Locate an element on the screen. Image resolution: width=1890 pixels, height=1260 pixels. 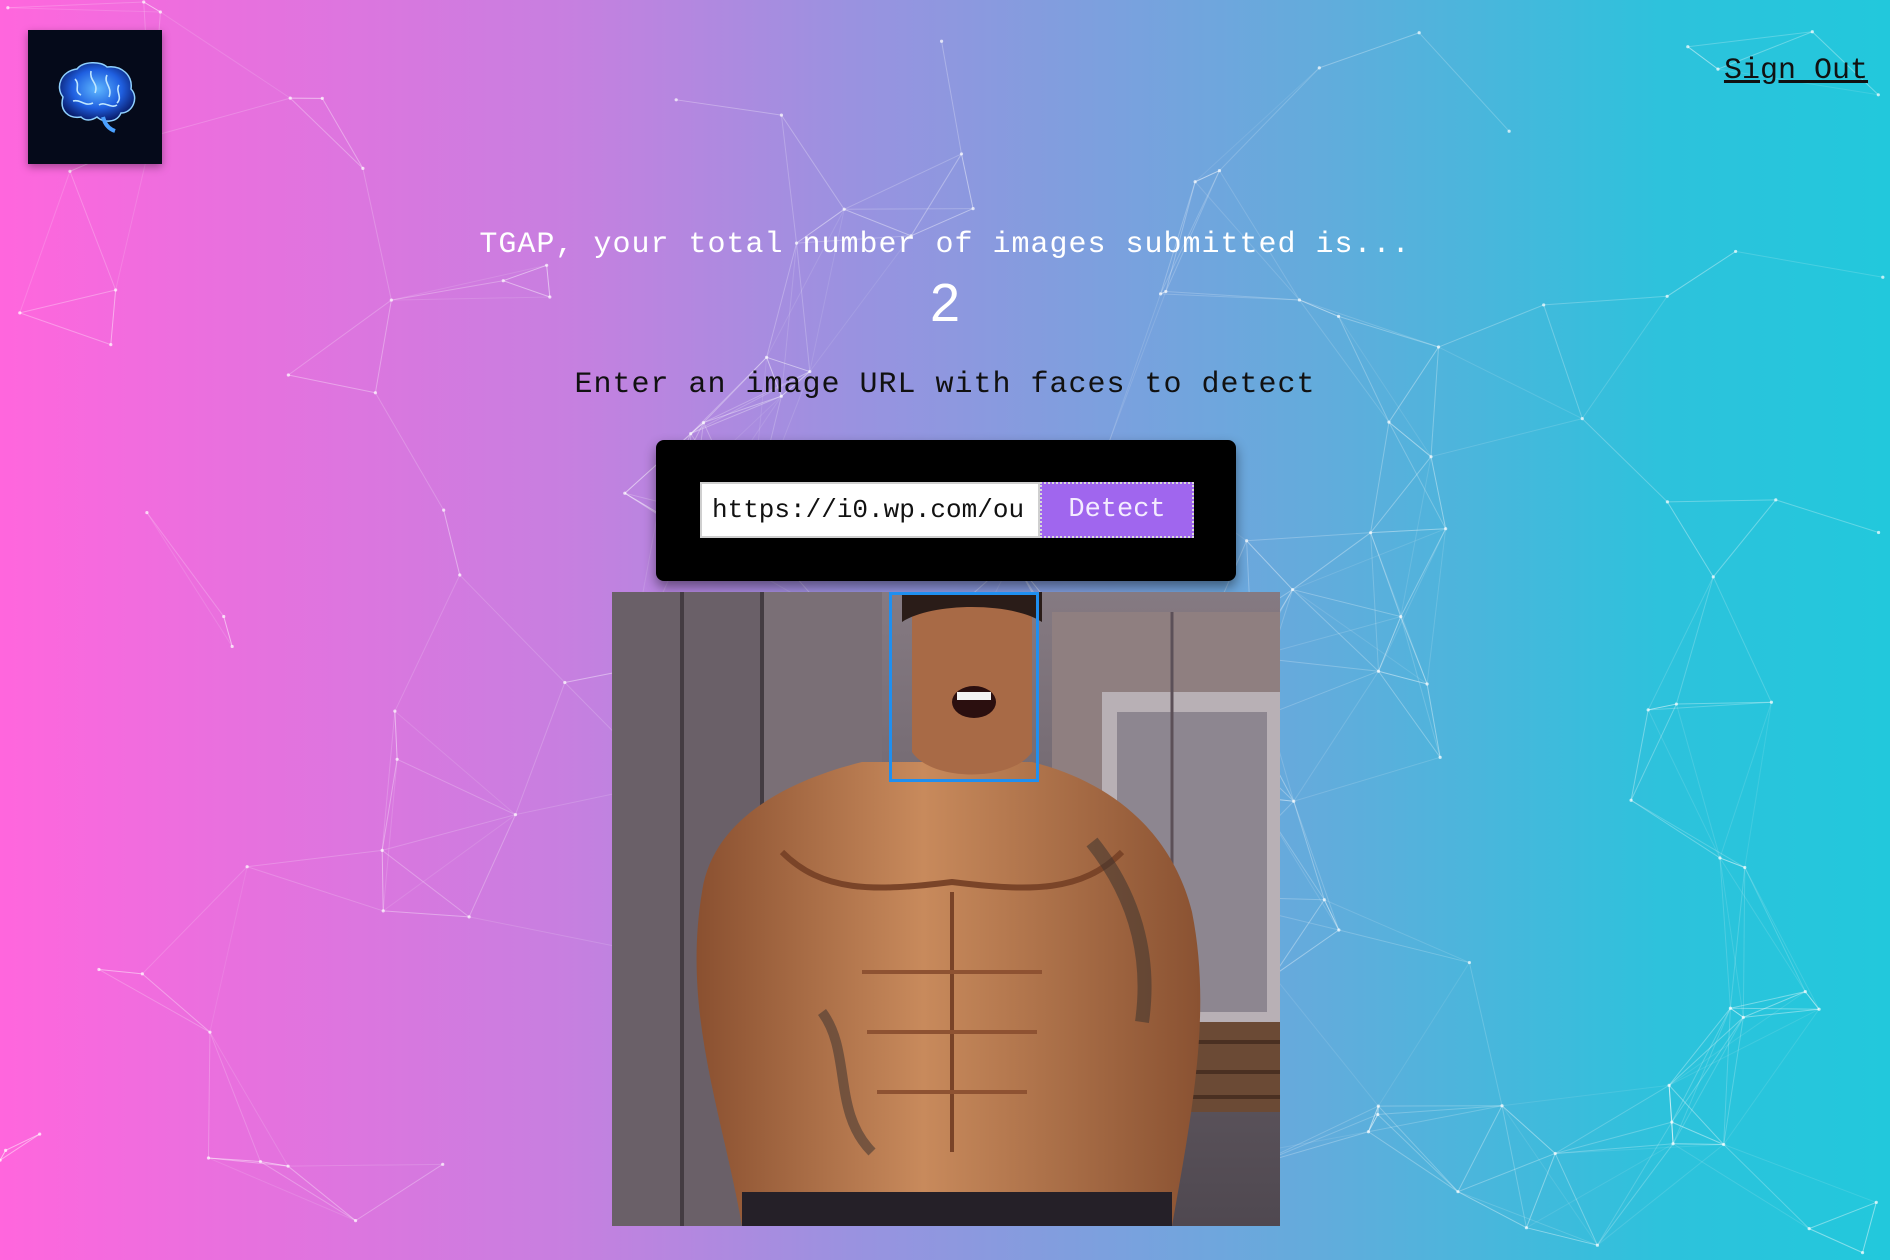
image-url-form: Detect is located at coordinates (946, 510).